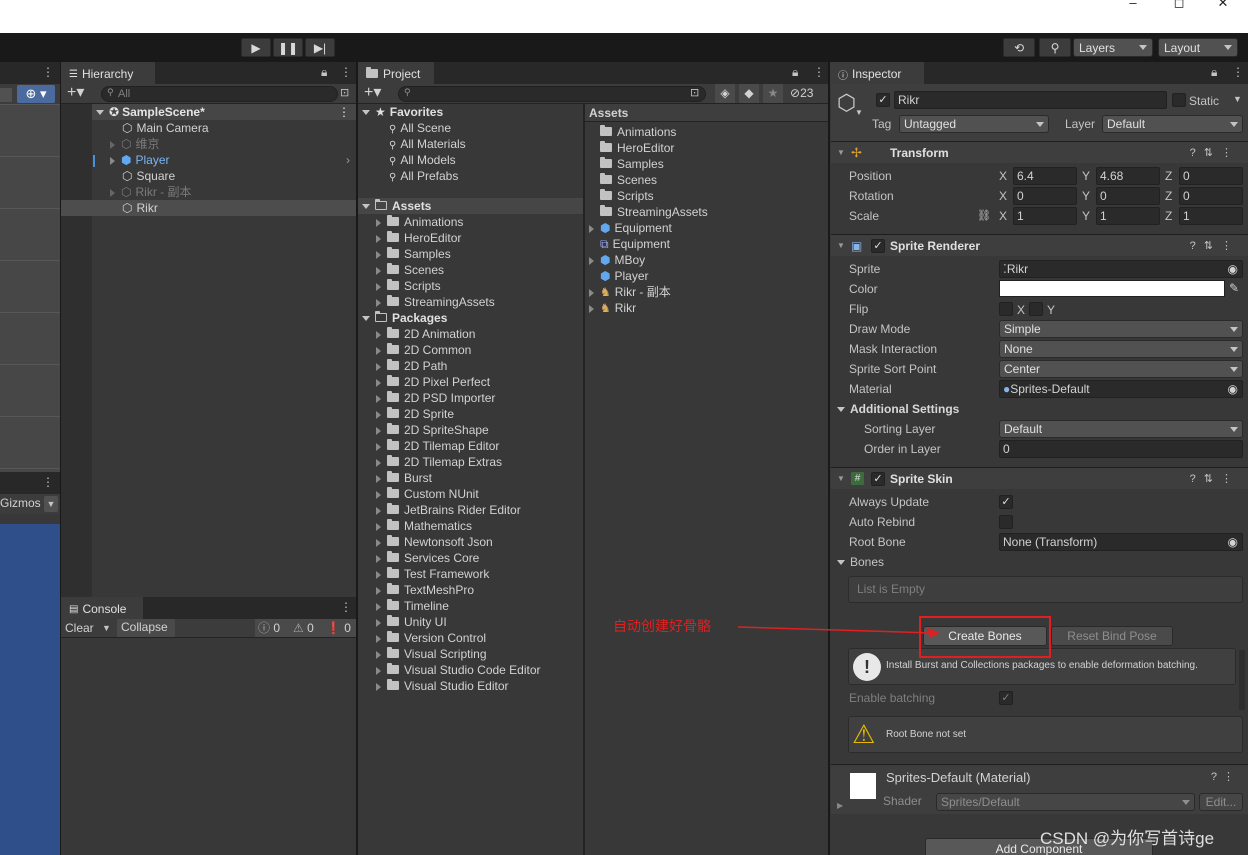  What do you see at coordinates (448, 510) in the screenshot?
I see `package-item: JetBrains Rider Editor` at bounding box center [448, 510].